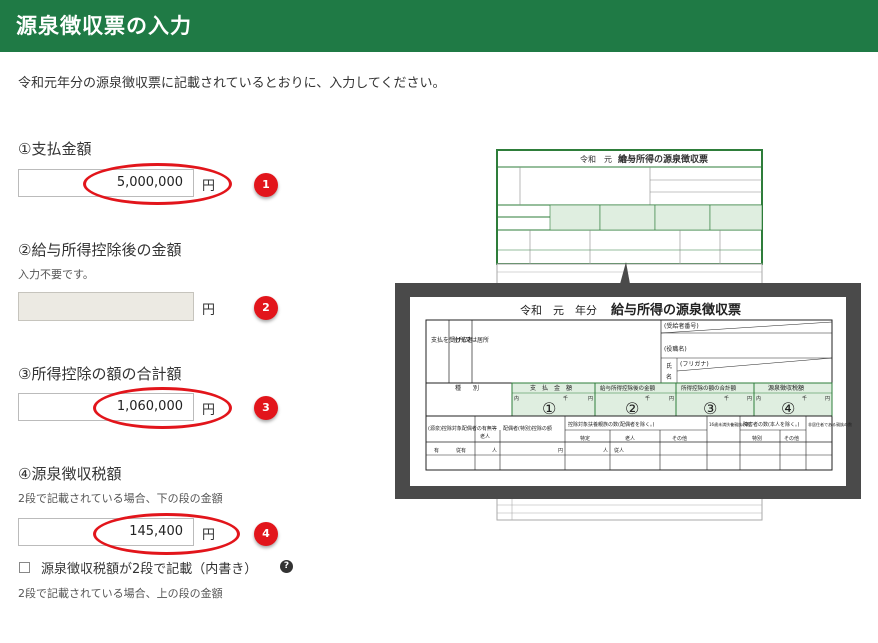 This screenshot has height=643, width=878. I want to click on position-label: (役職名), so click(675, 349).